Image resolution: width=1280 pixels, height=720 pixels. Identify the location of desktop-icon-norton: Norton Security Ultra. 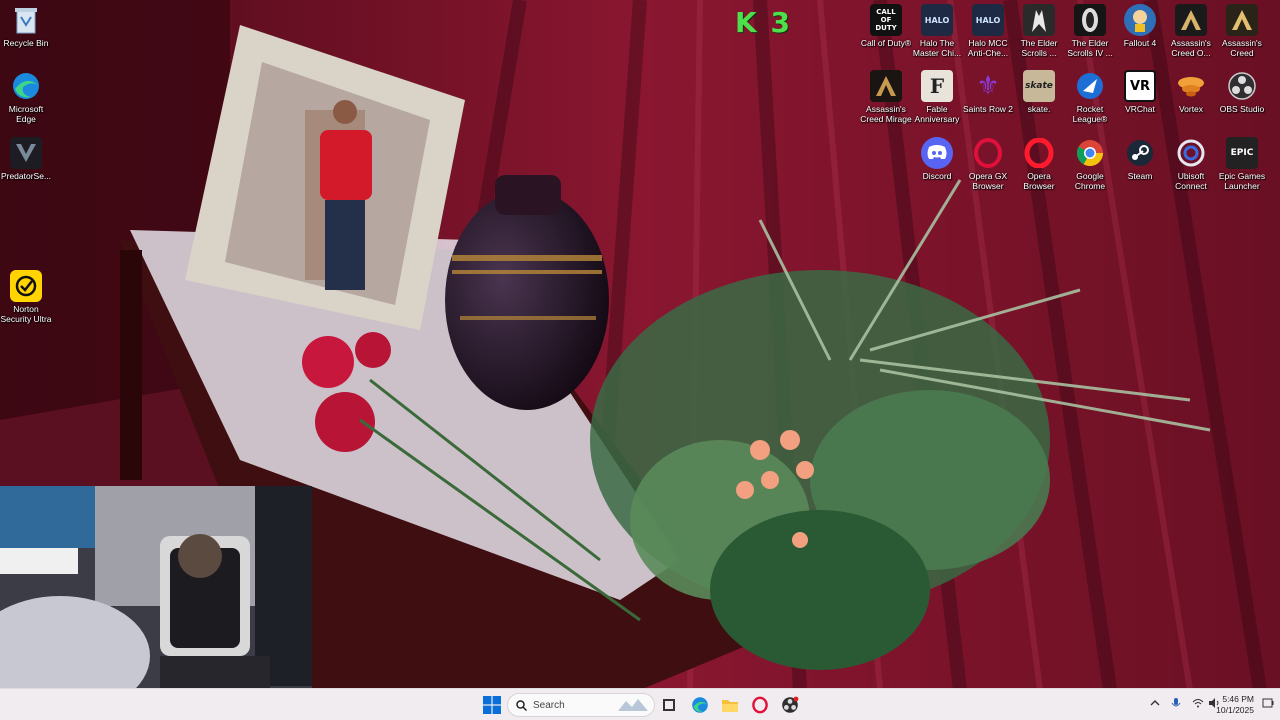
(26, 297).